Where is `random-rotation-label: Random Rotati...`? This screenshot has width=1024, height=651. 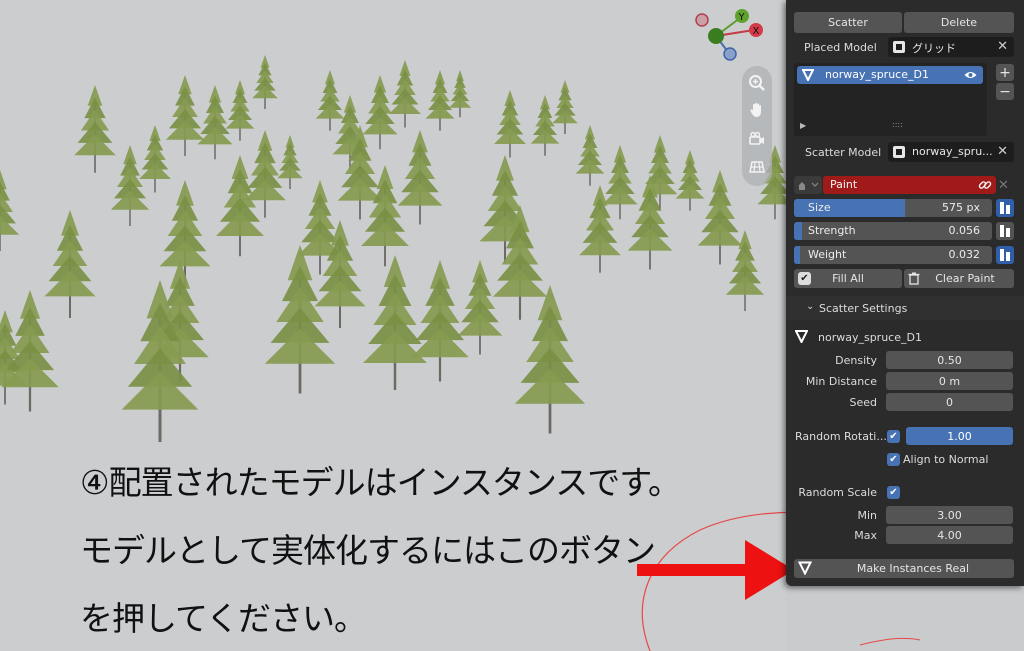 random-rotation-label: Random Rotati... is located at coordinates (841, 436).